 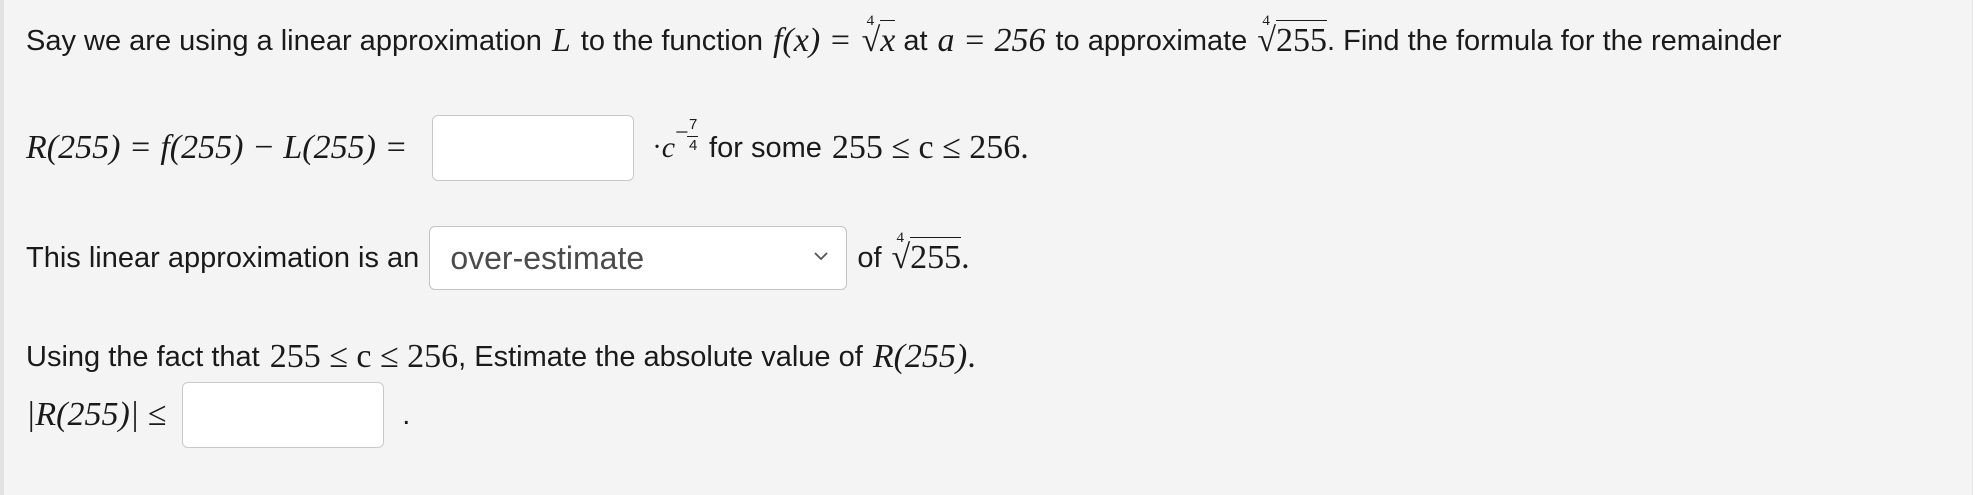 What do you see at coordinates (284, 40) in the screenshot?
I see `statement-text-1: Say we are using a linear approximation` at bounding box center [284, 40].